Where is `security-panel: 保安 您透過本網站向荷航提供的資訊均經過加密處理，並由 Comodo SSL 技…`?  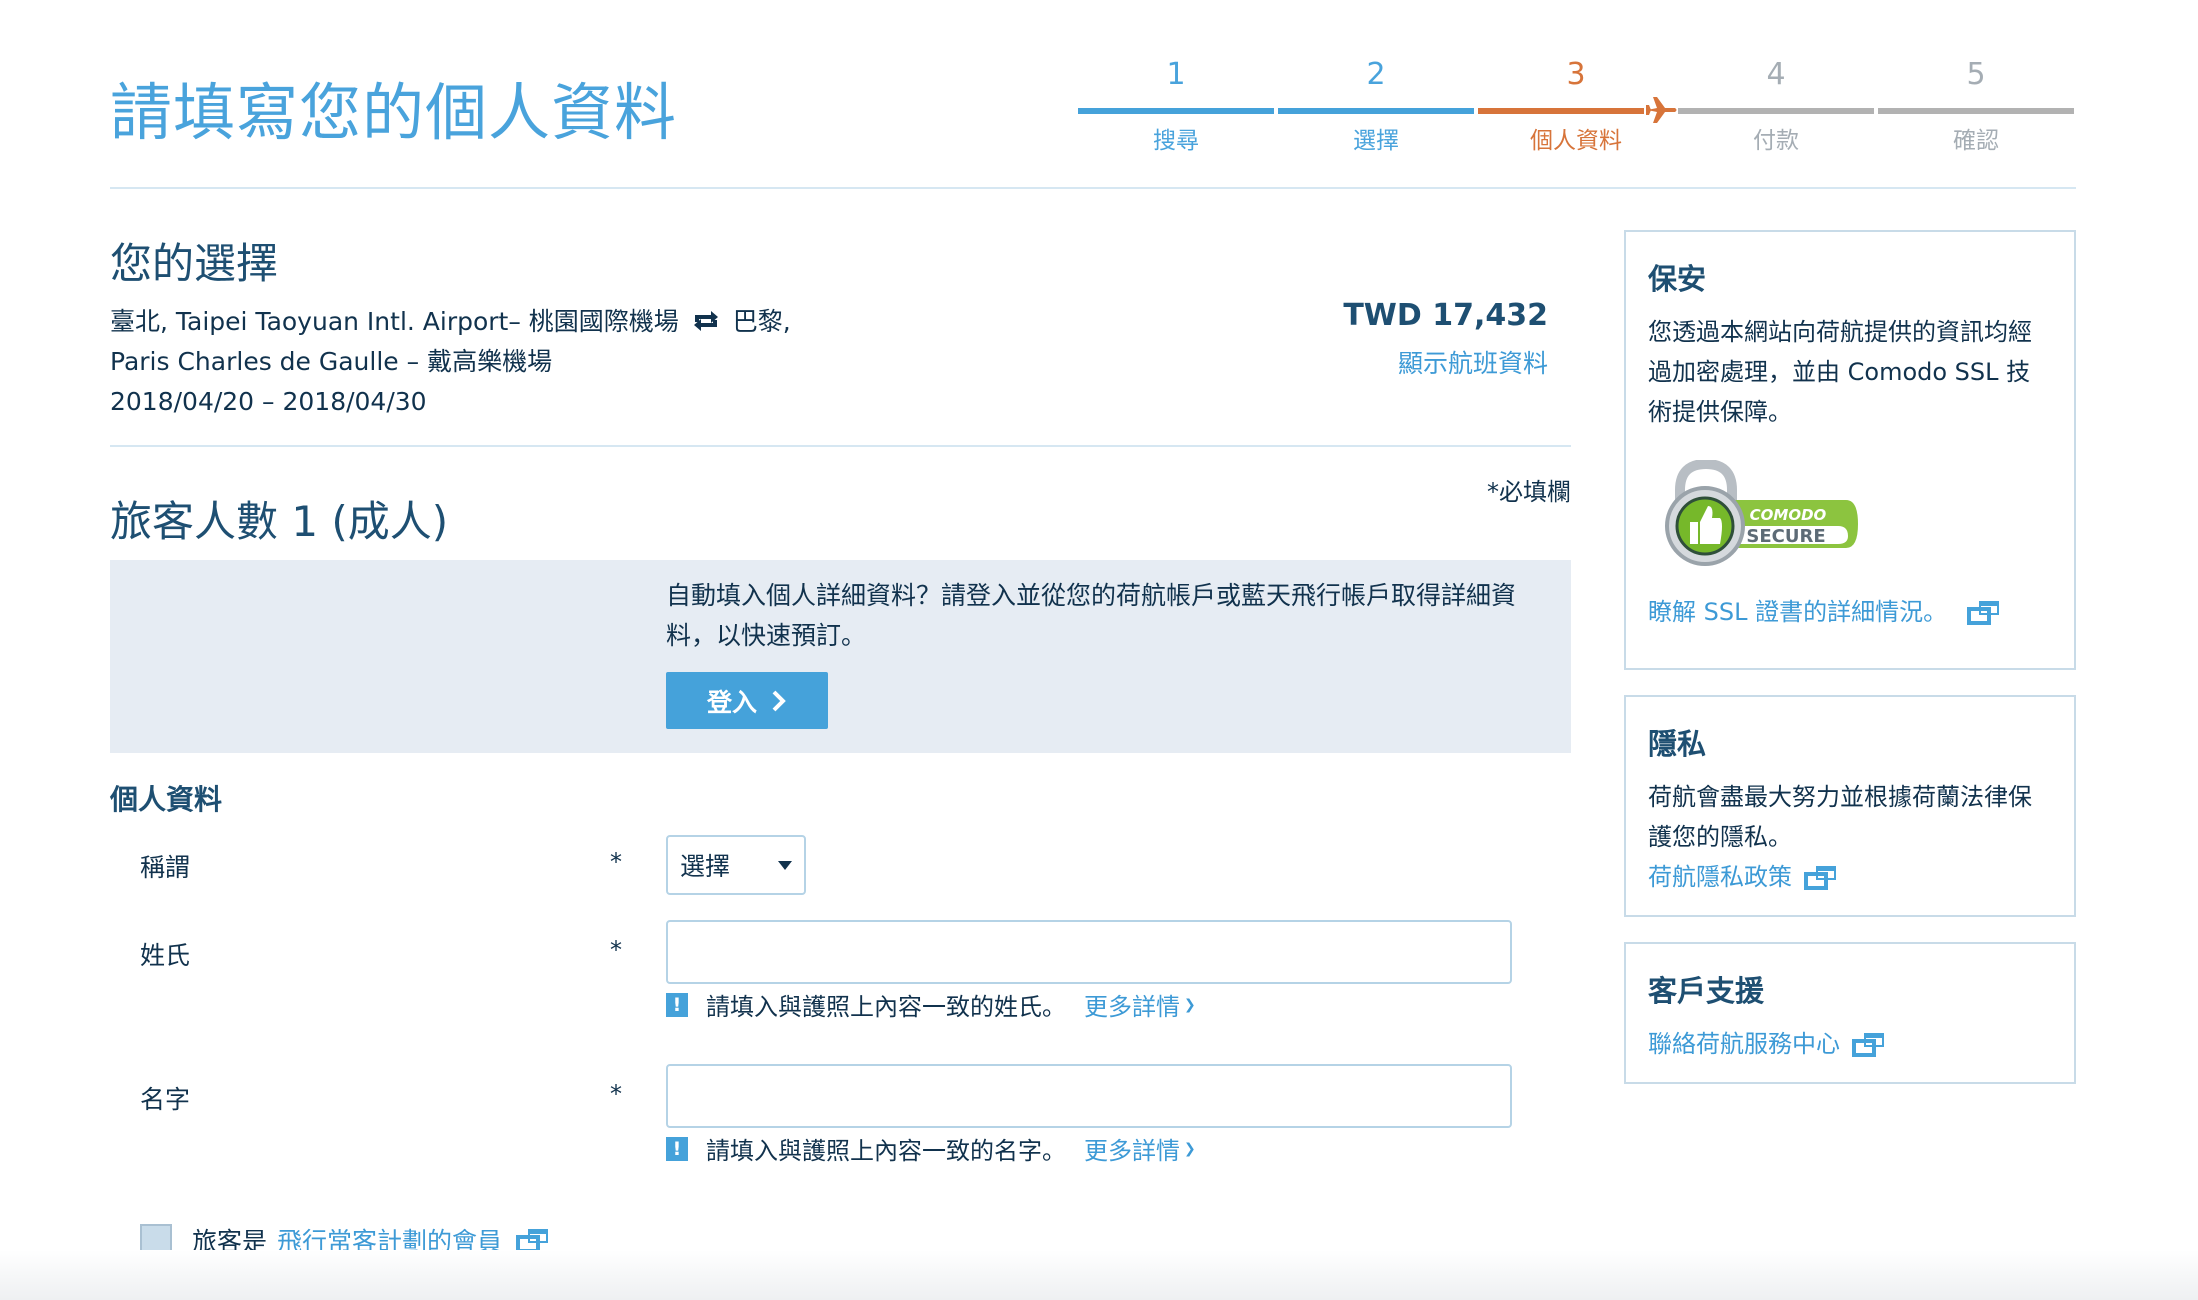
security-panel: 保安 您透過本網站向荷航提供的資訊均經過加密處理，並由 Comodo SSL 技… is located at coordinates (1850, 450).